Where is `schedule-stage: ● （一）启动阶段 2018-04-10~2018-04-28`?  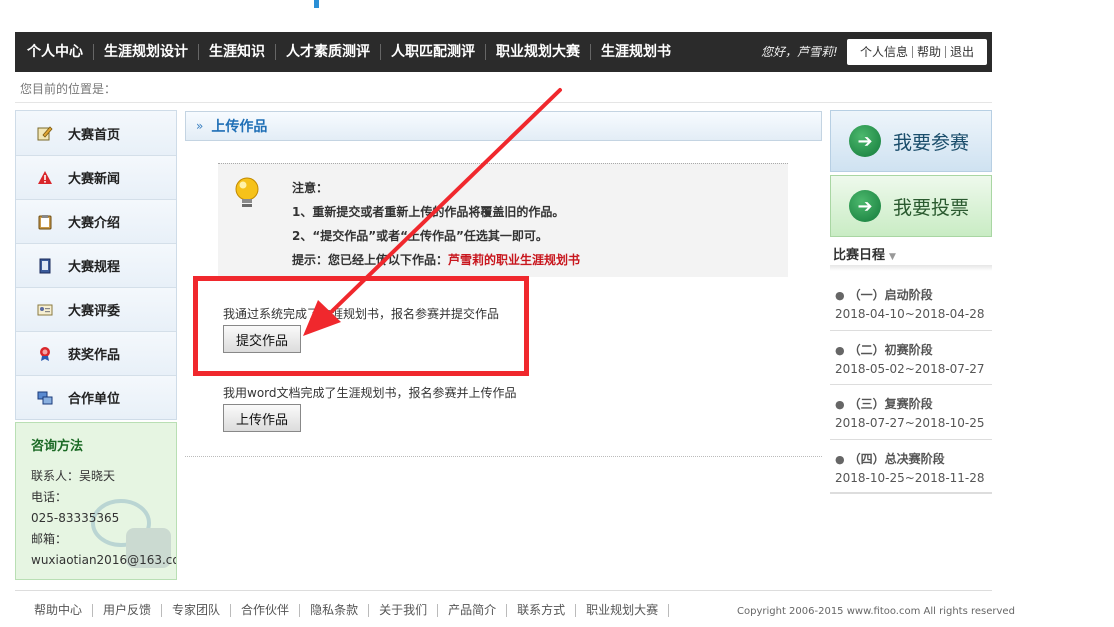
schedule-stage: ● （一）启动阶段 2018-04-10~2018-04-28 is located at coordinates (911, 303).